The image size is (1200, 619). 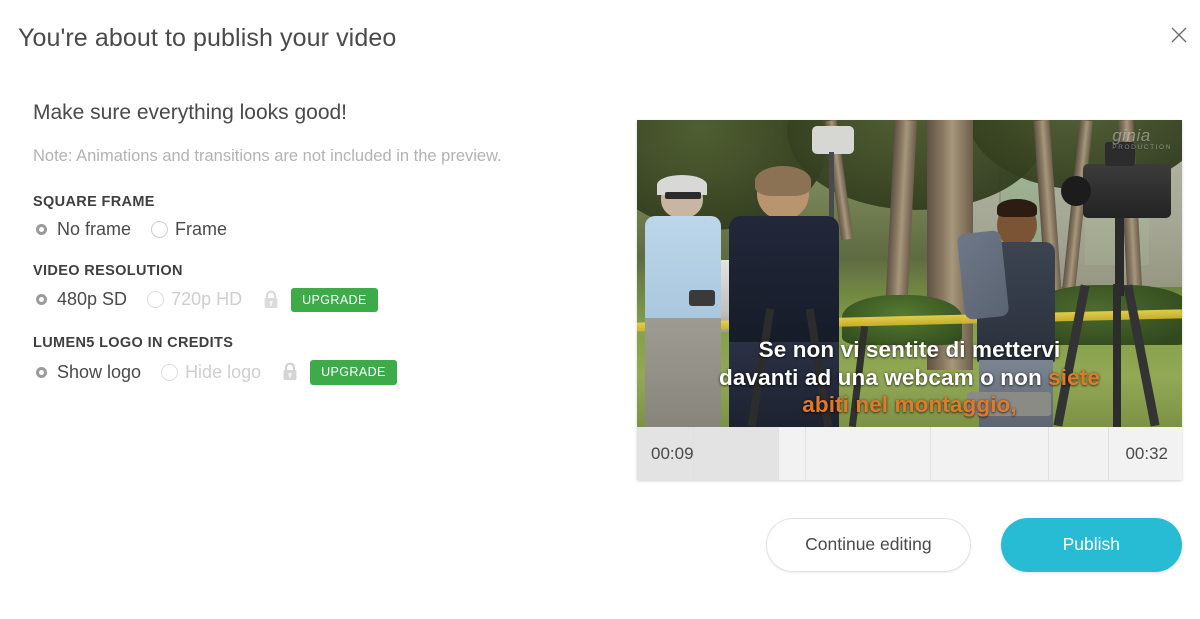 I want to click on timeline-total-time: 00:32, so click(x=1146, y=453).